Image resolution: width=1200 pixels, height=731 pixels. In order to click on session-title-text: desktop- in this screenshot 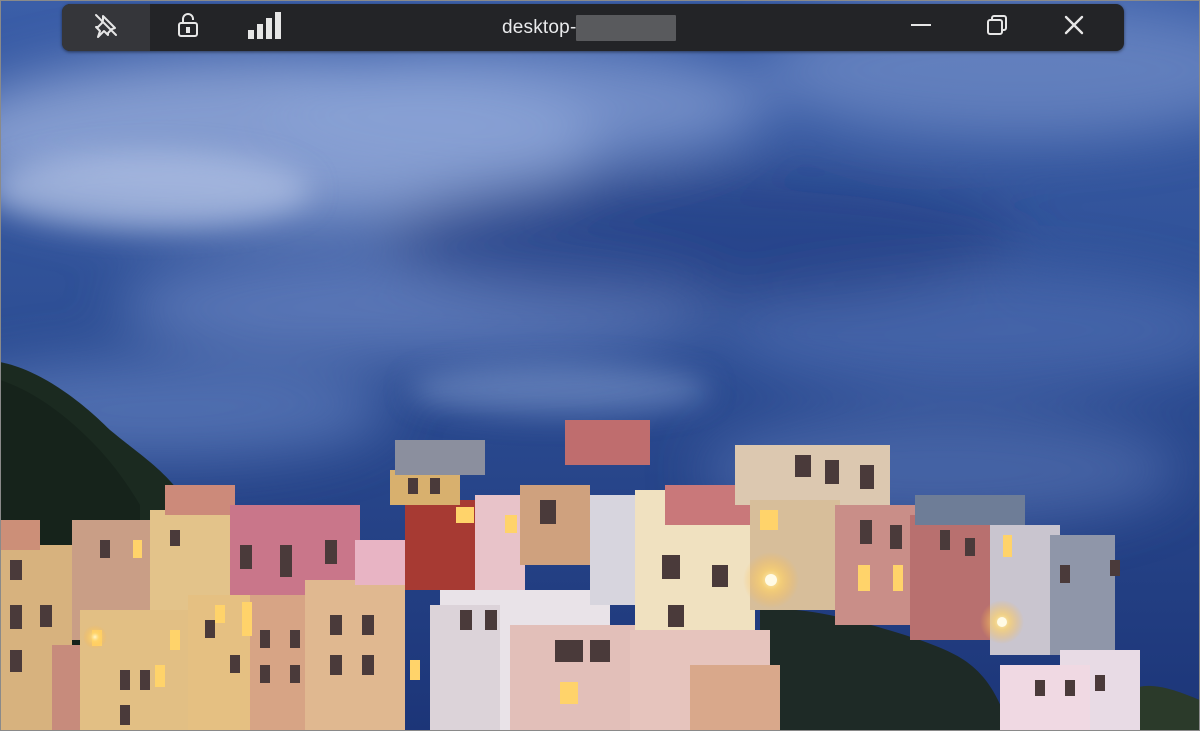, I will do `click(539, 27)`.